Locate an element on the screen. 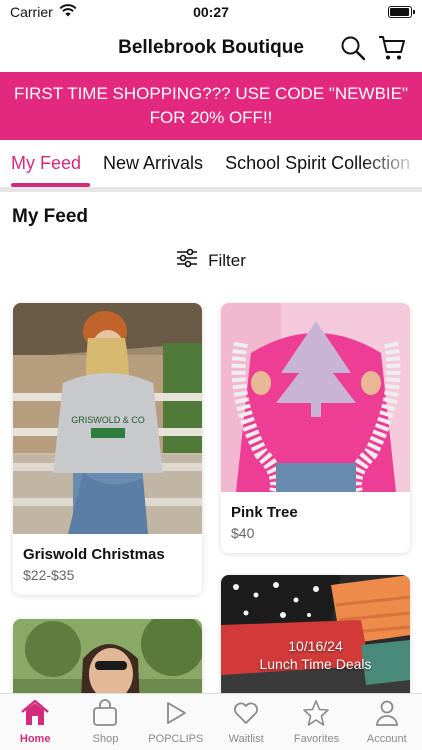 The height and width of the screenshot is (750, 422). nav-account: Account is located at coordinates (387, 722).